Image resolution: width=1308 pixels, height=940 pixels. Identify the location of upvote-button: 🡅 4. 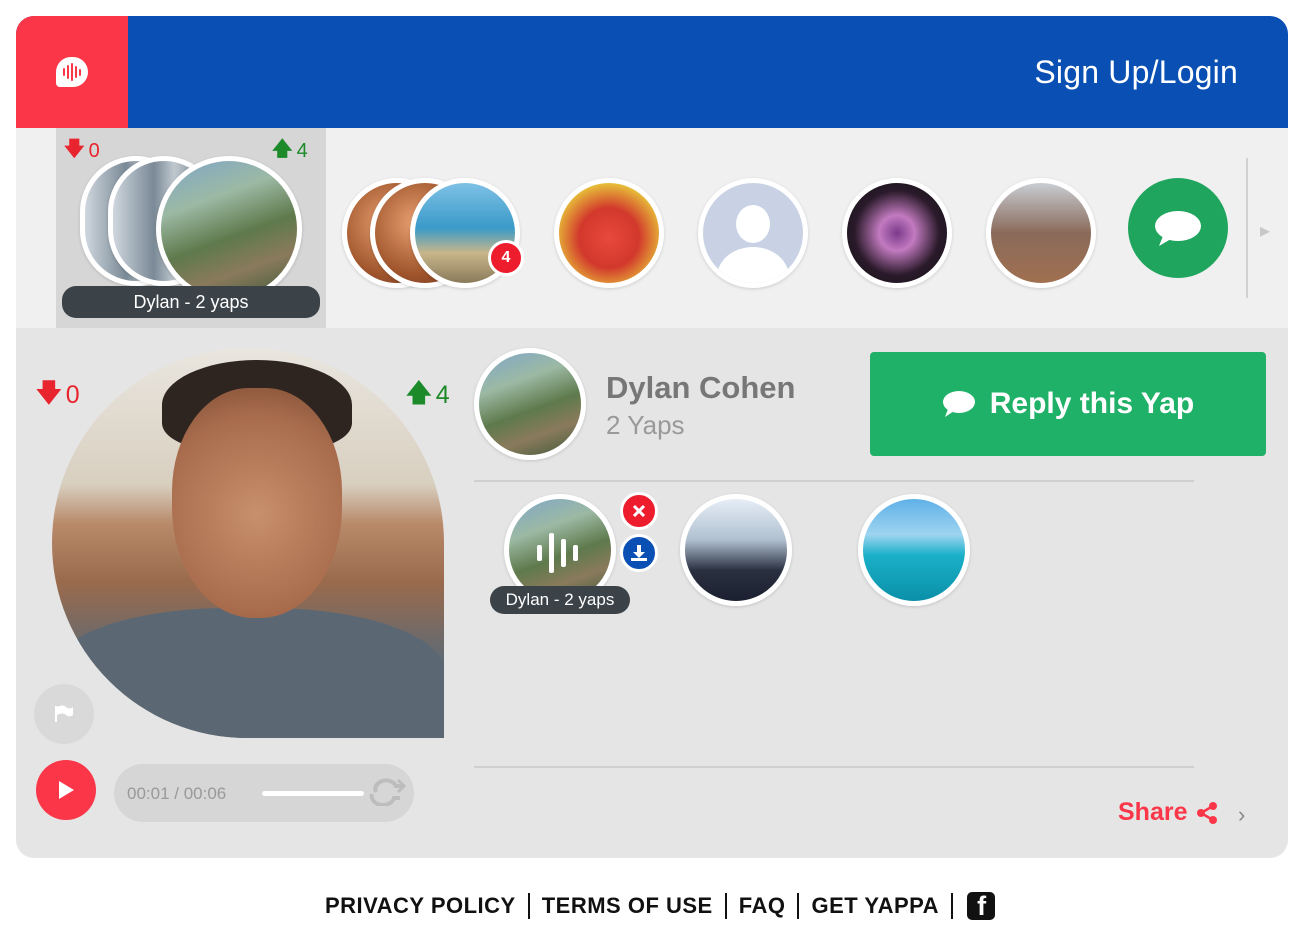
(290, 151).